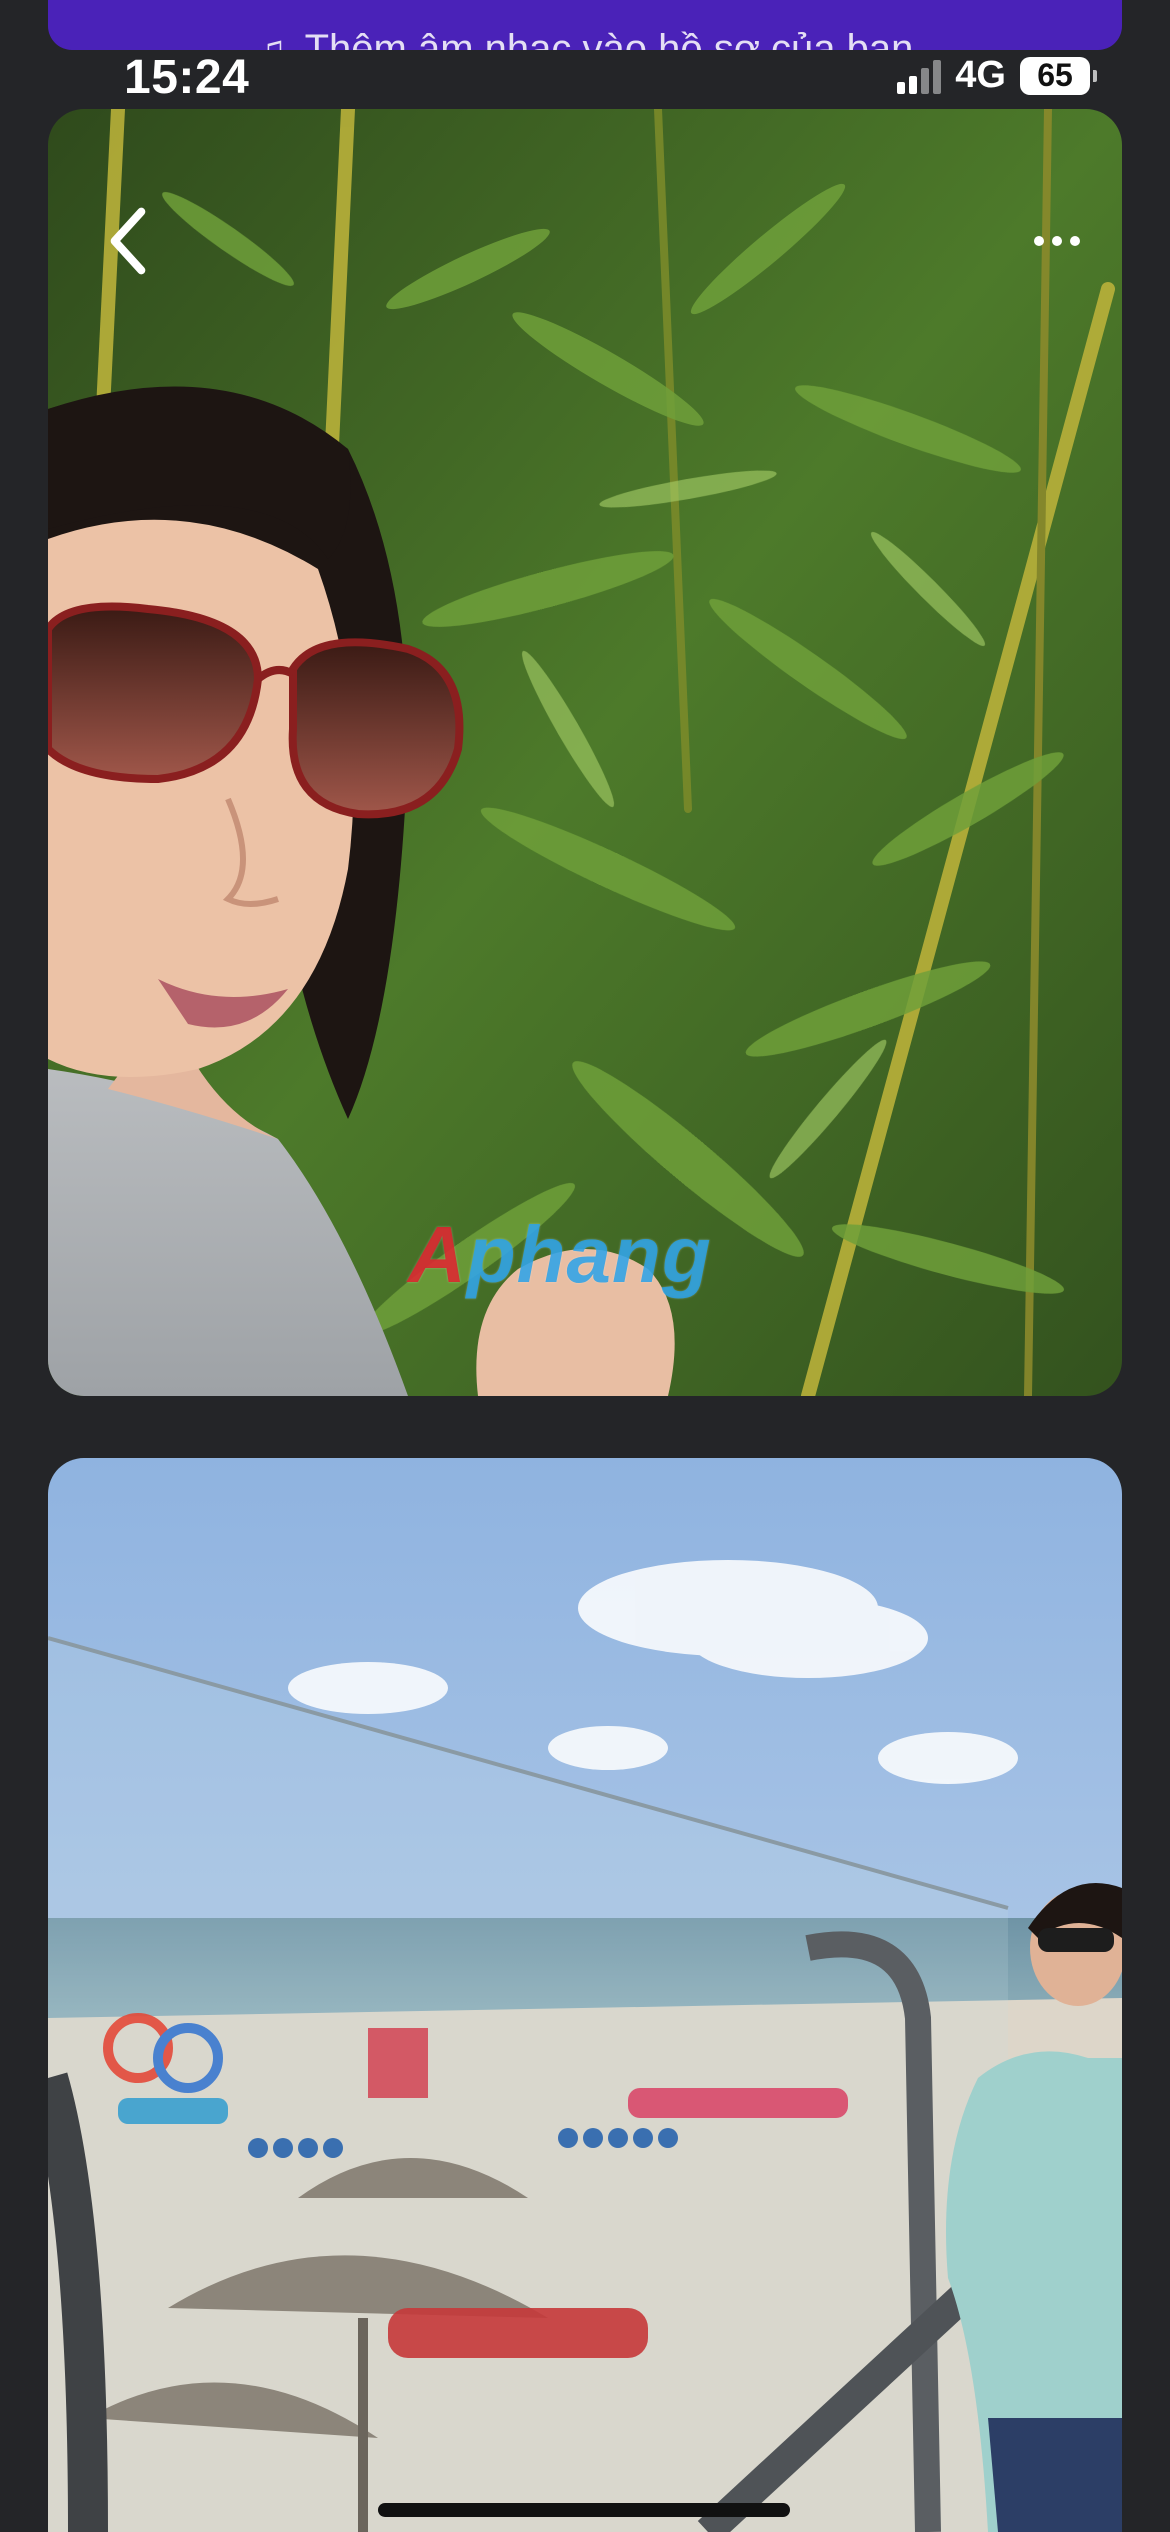  I want to click on more-options-button, so click(1057, 241).